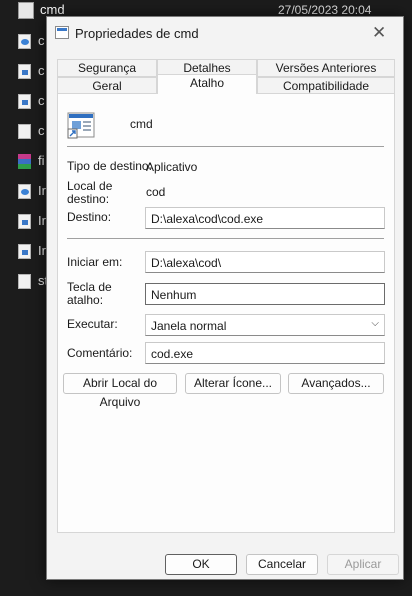  I want to click on chevron-down-icon: ⌵, so click(375, 323).